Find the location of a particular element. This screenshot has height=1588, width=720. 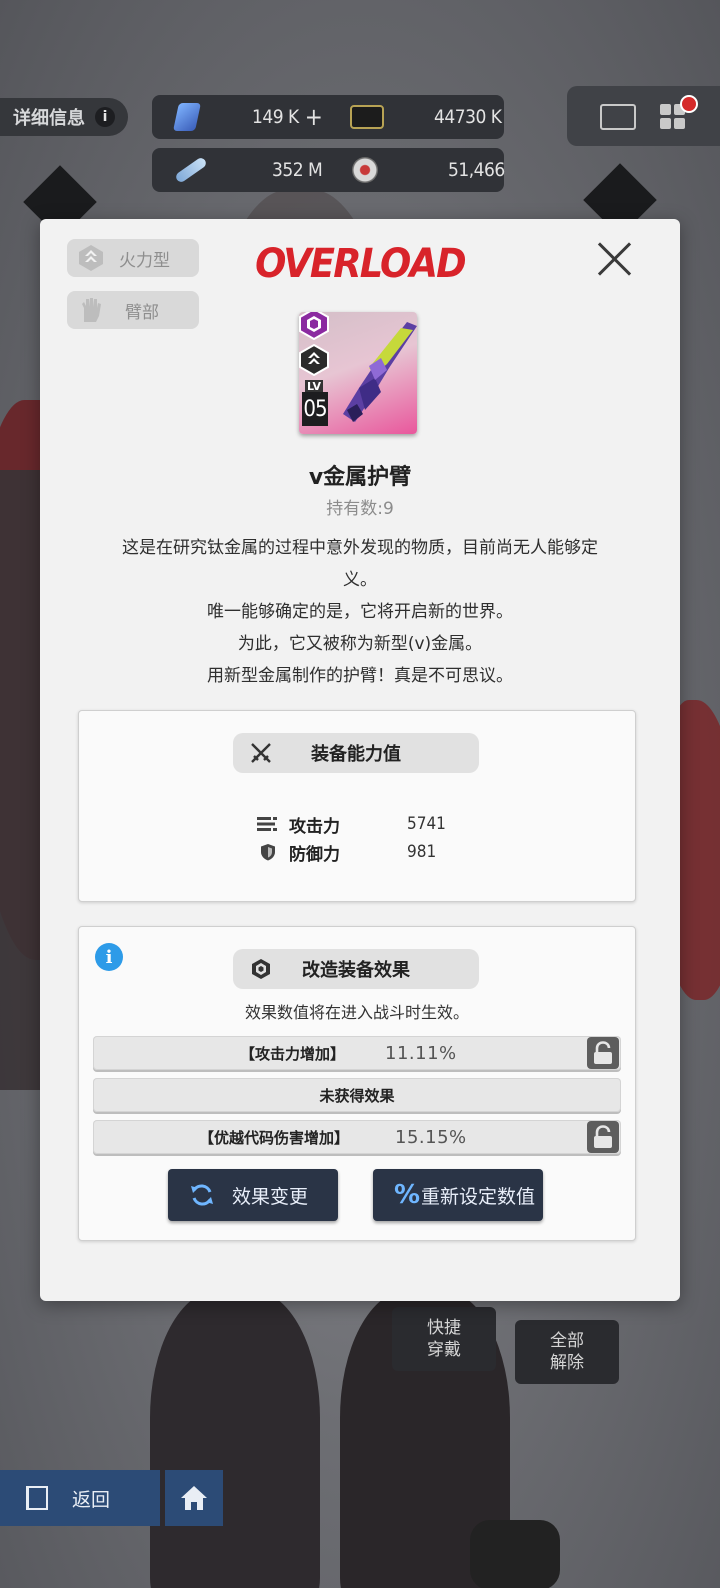

side-panel is located at coordinates (20, 780).